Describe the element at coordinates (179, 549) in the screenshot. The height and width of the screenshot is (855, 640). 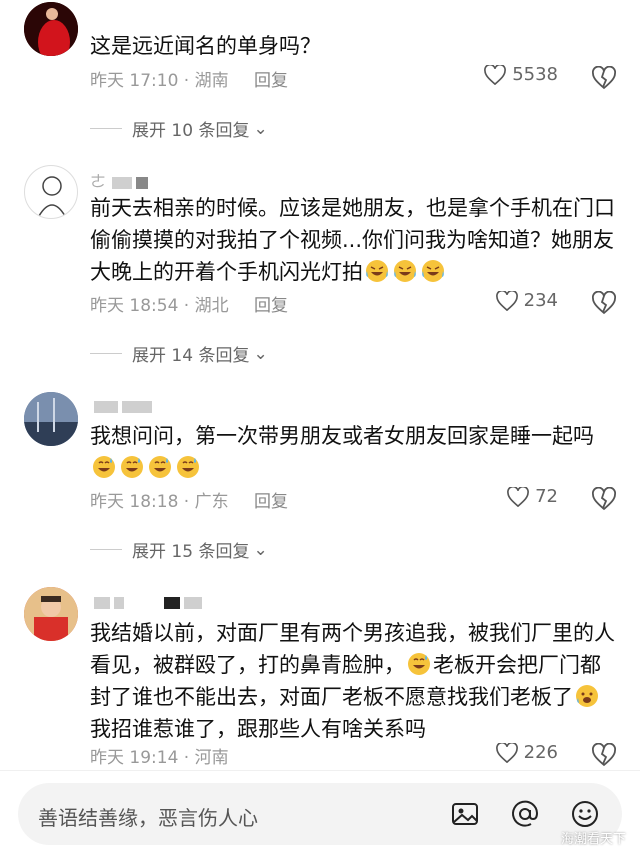
I see `expand-replies-button: 展开 15 条回复 ⌄` at that location.